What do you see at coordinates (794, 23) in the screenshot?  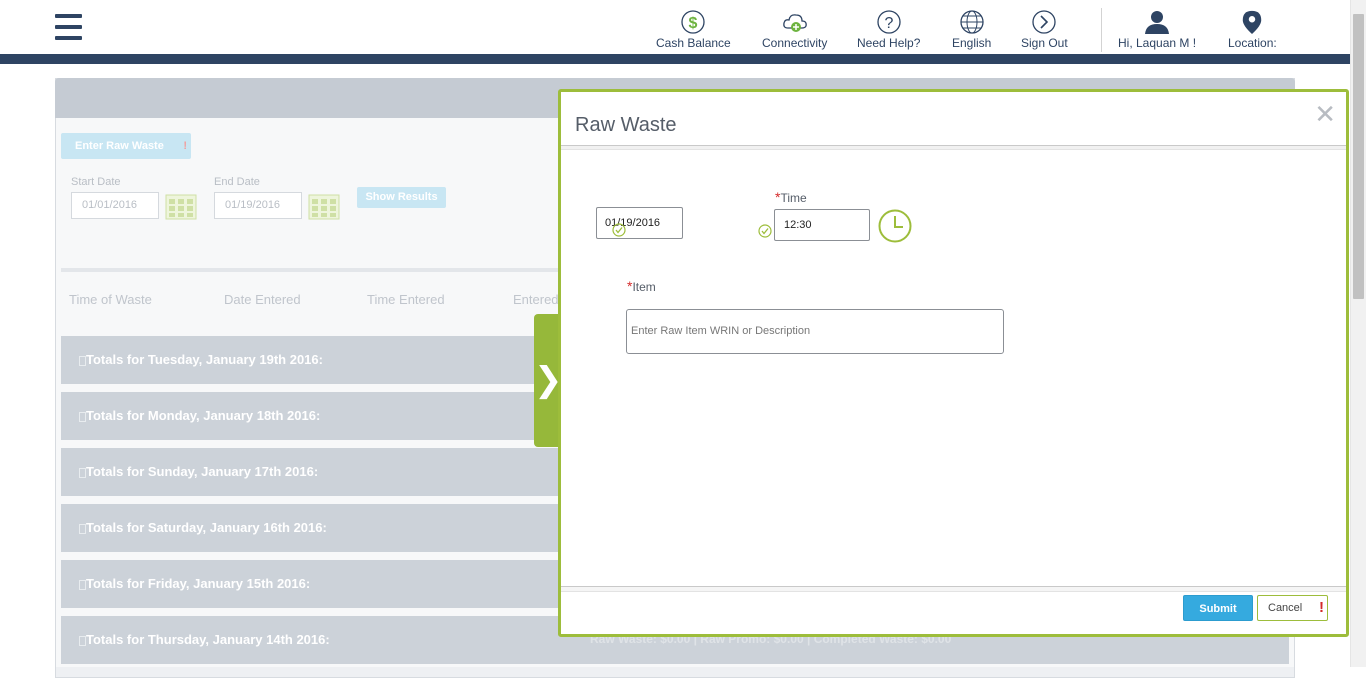 I see `cloud-connectivity-icon` at bounding box center [794, 23].